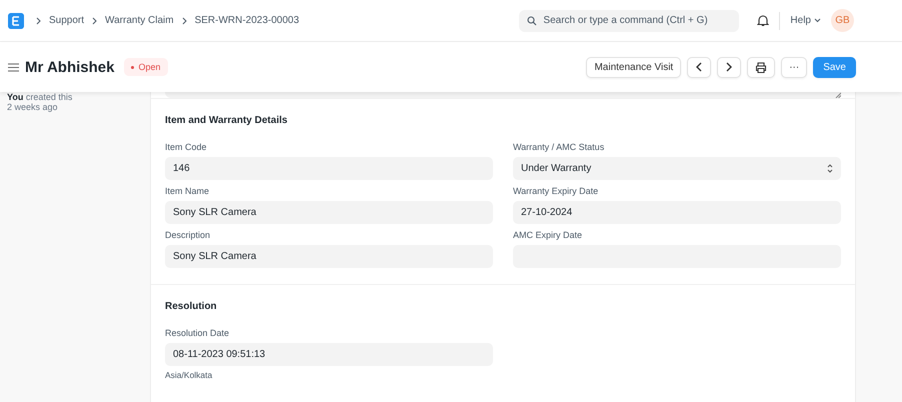 The width and height of the screenshot is (902, 402). What do you see at coordinates (16, 20) in the screenshot?
I see `app-logo` at bounding box center [16, 20].